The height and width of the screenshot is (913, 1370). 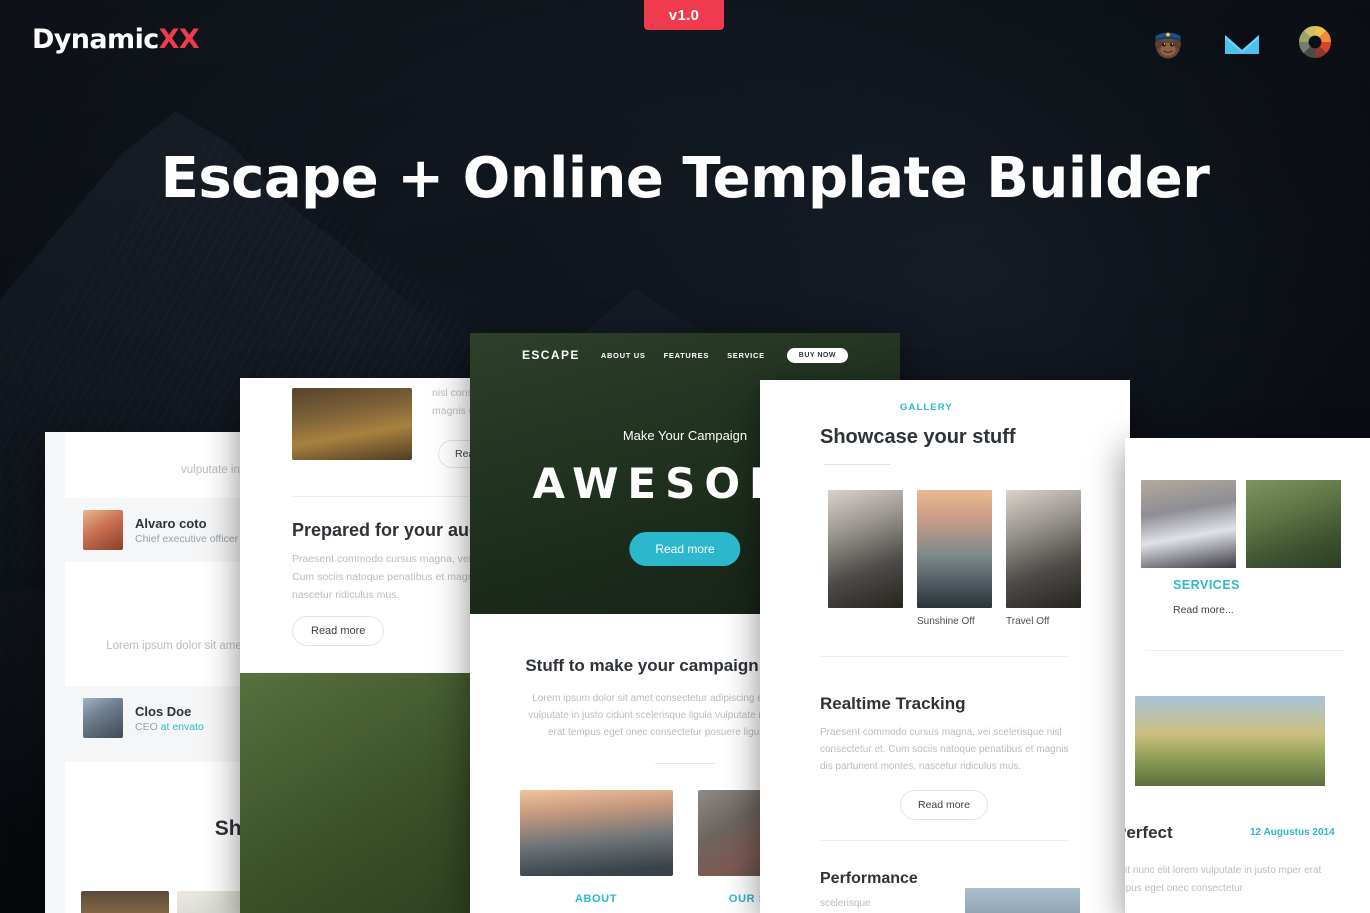 What do you see at coordinates (1315, 42) in the screenshot?
I see `color-wheel-icon` at bounding box center [1315, 42].